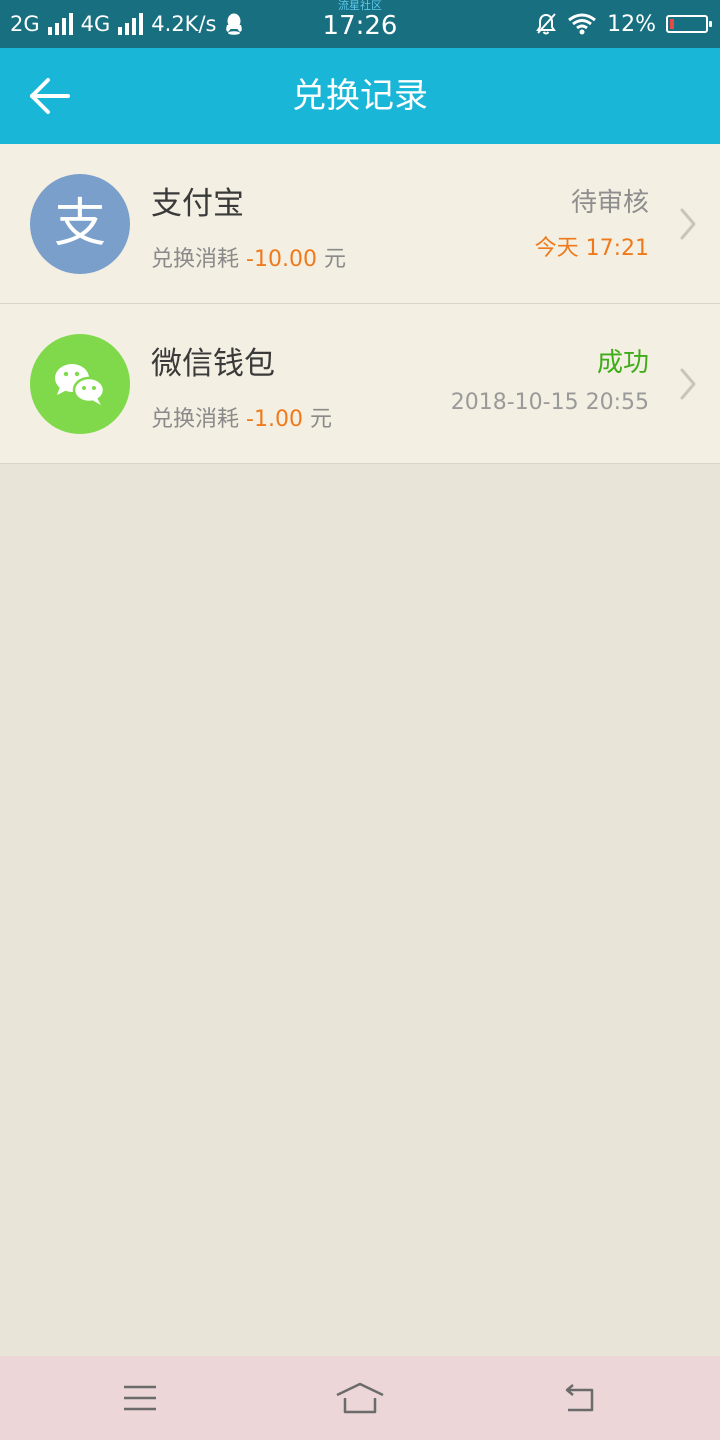  I want to click on record-cost: 兑换消耗 -10.00 元, so click(248, 257).